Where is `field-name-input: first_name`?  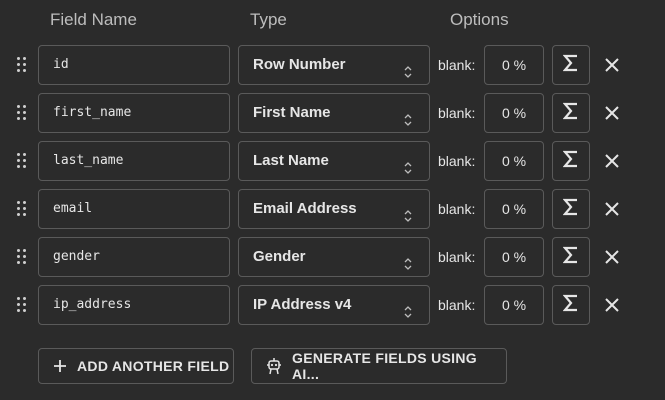 field-name-input: first_name is located at coordinates (134, 113).